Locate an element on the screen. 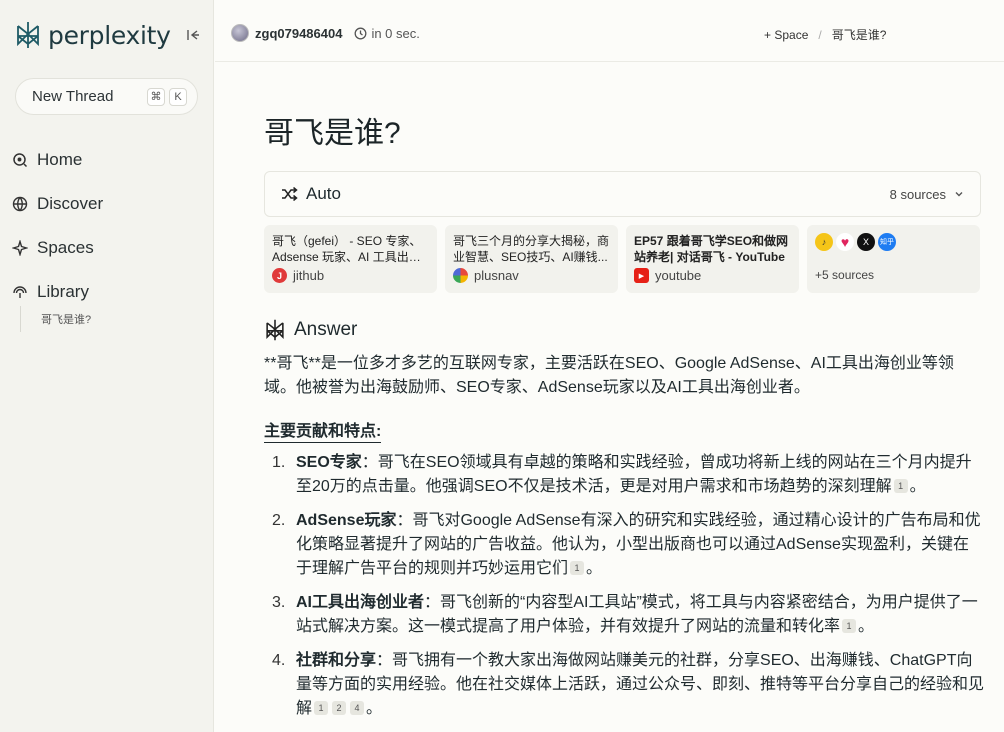  breadcrumb: + Space / 哥飞是谁? is located at coordinates (825, 34).